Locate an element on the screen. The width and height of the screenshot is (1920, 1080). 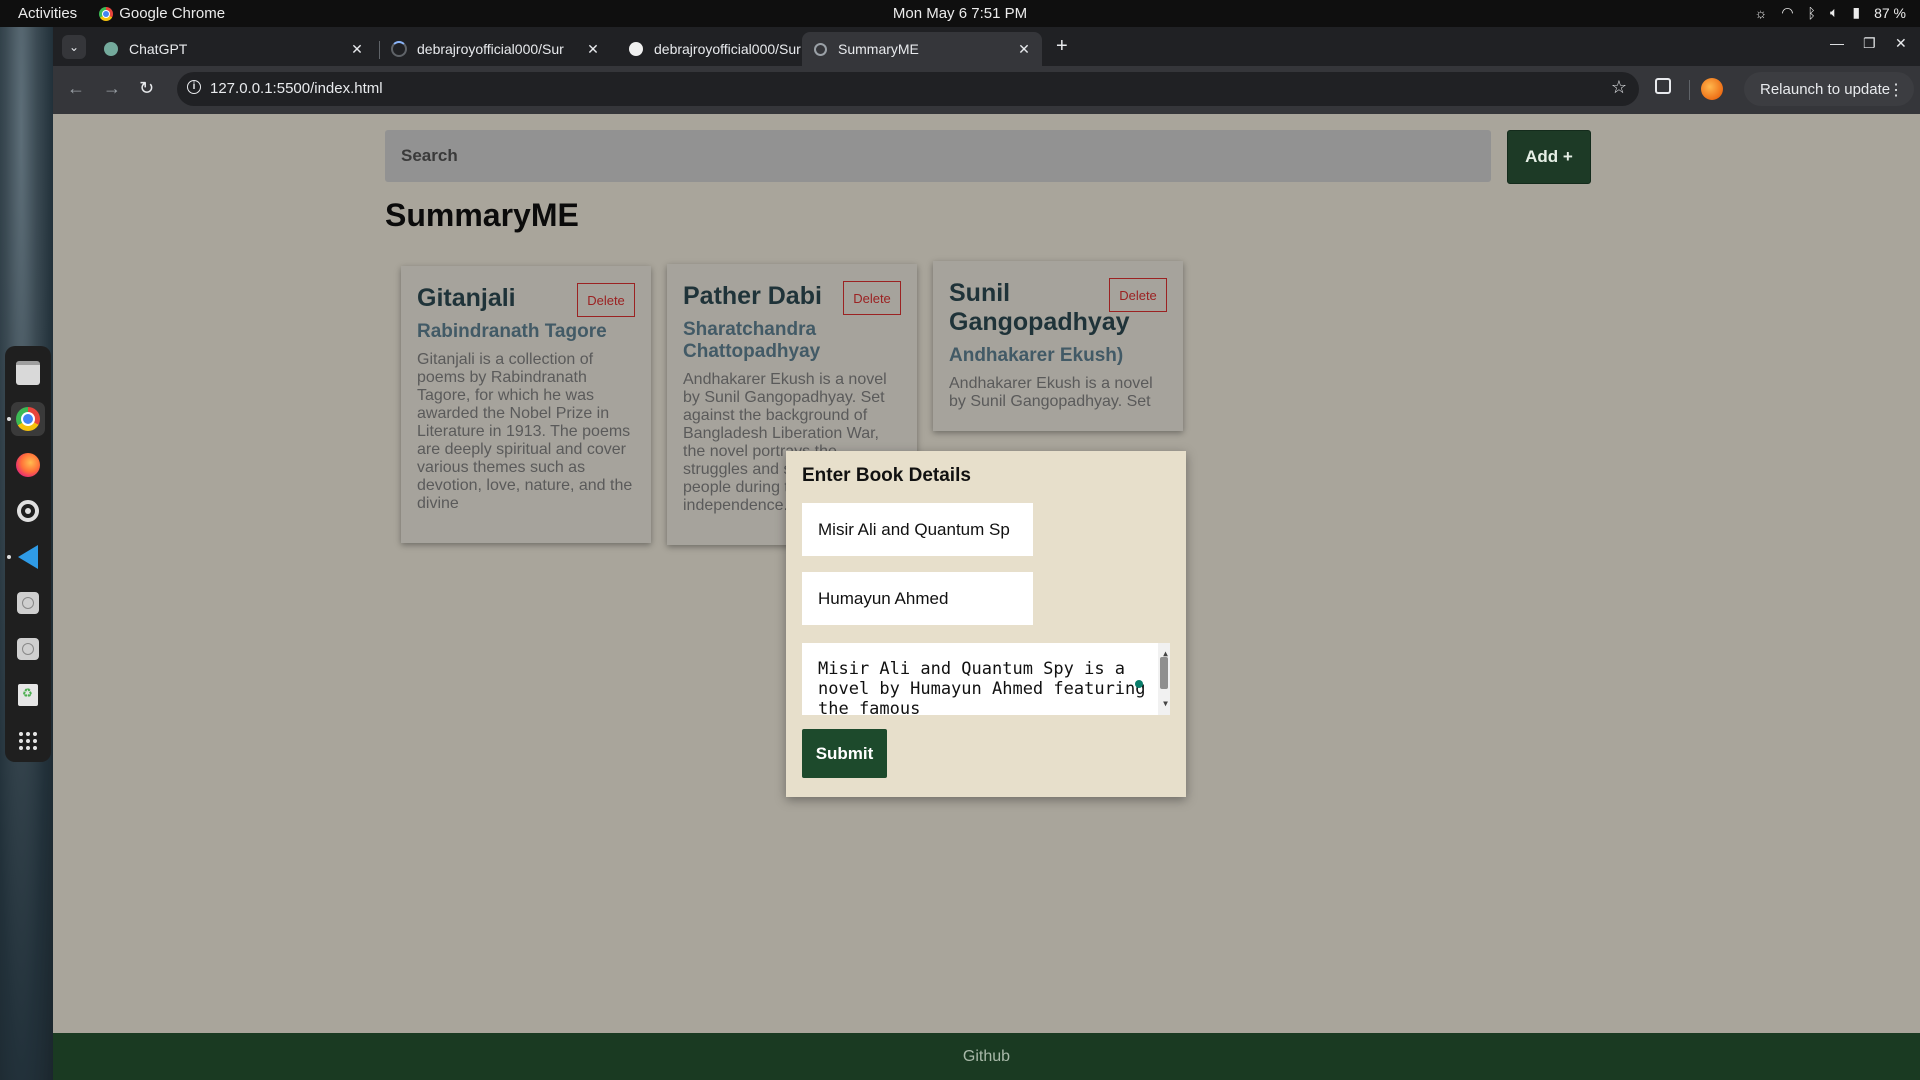
brightness-icon: ☼ is located at coordinates (1761, 12).